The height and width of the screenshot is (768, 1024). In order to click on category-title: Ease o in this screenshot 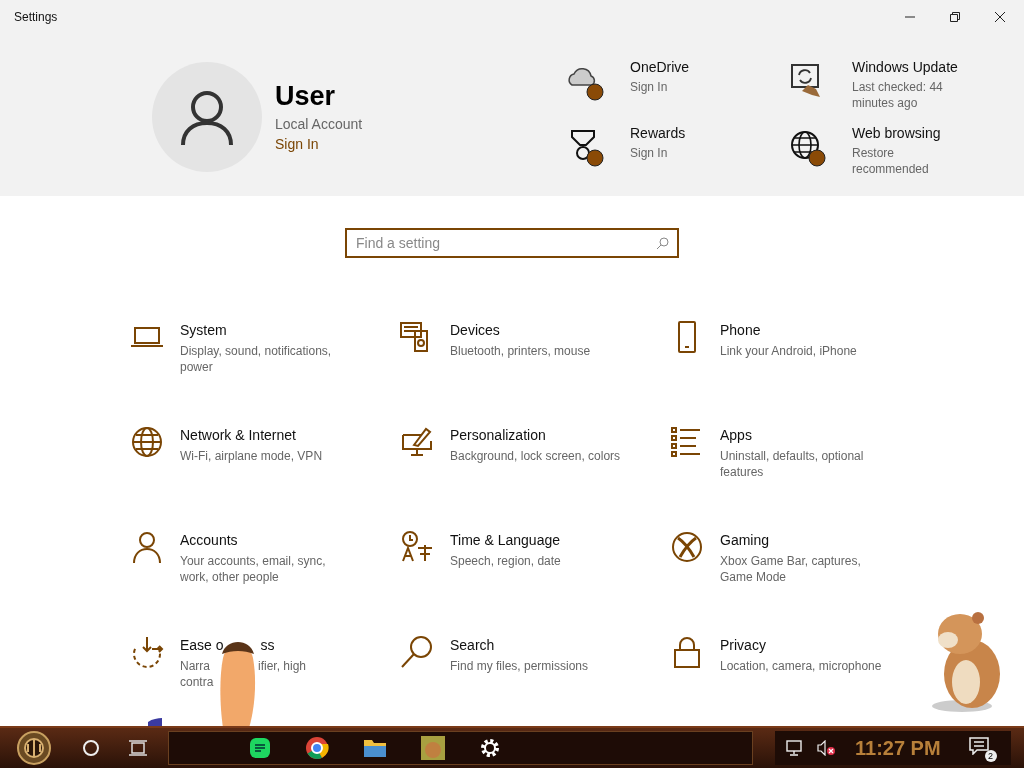, I will do `click(202, 645)`.